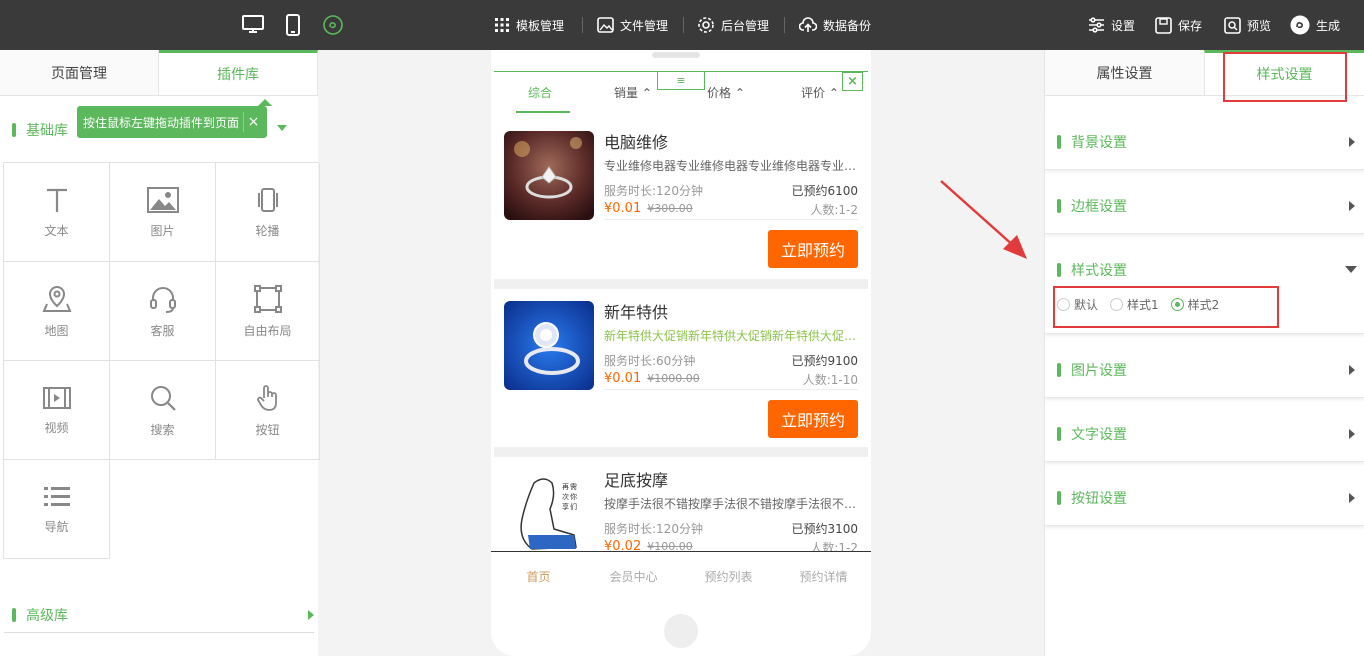  What do you see at coordinates (565, 487) in the screenshot?
I see `svg-text: 再` at bounding box center [565, 487].